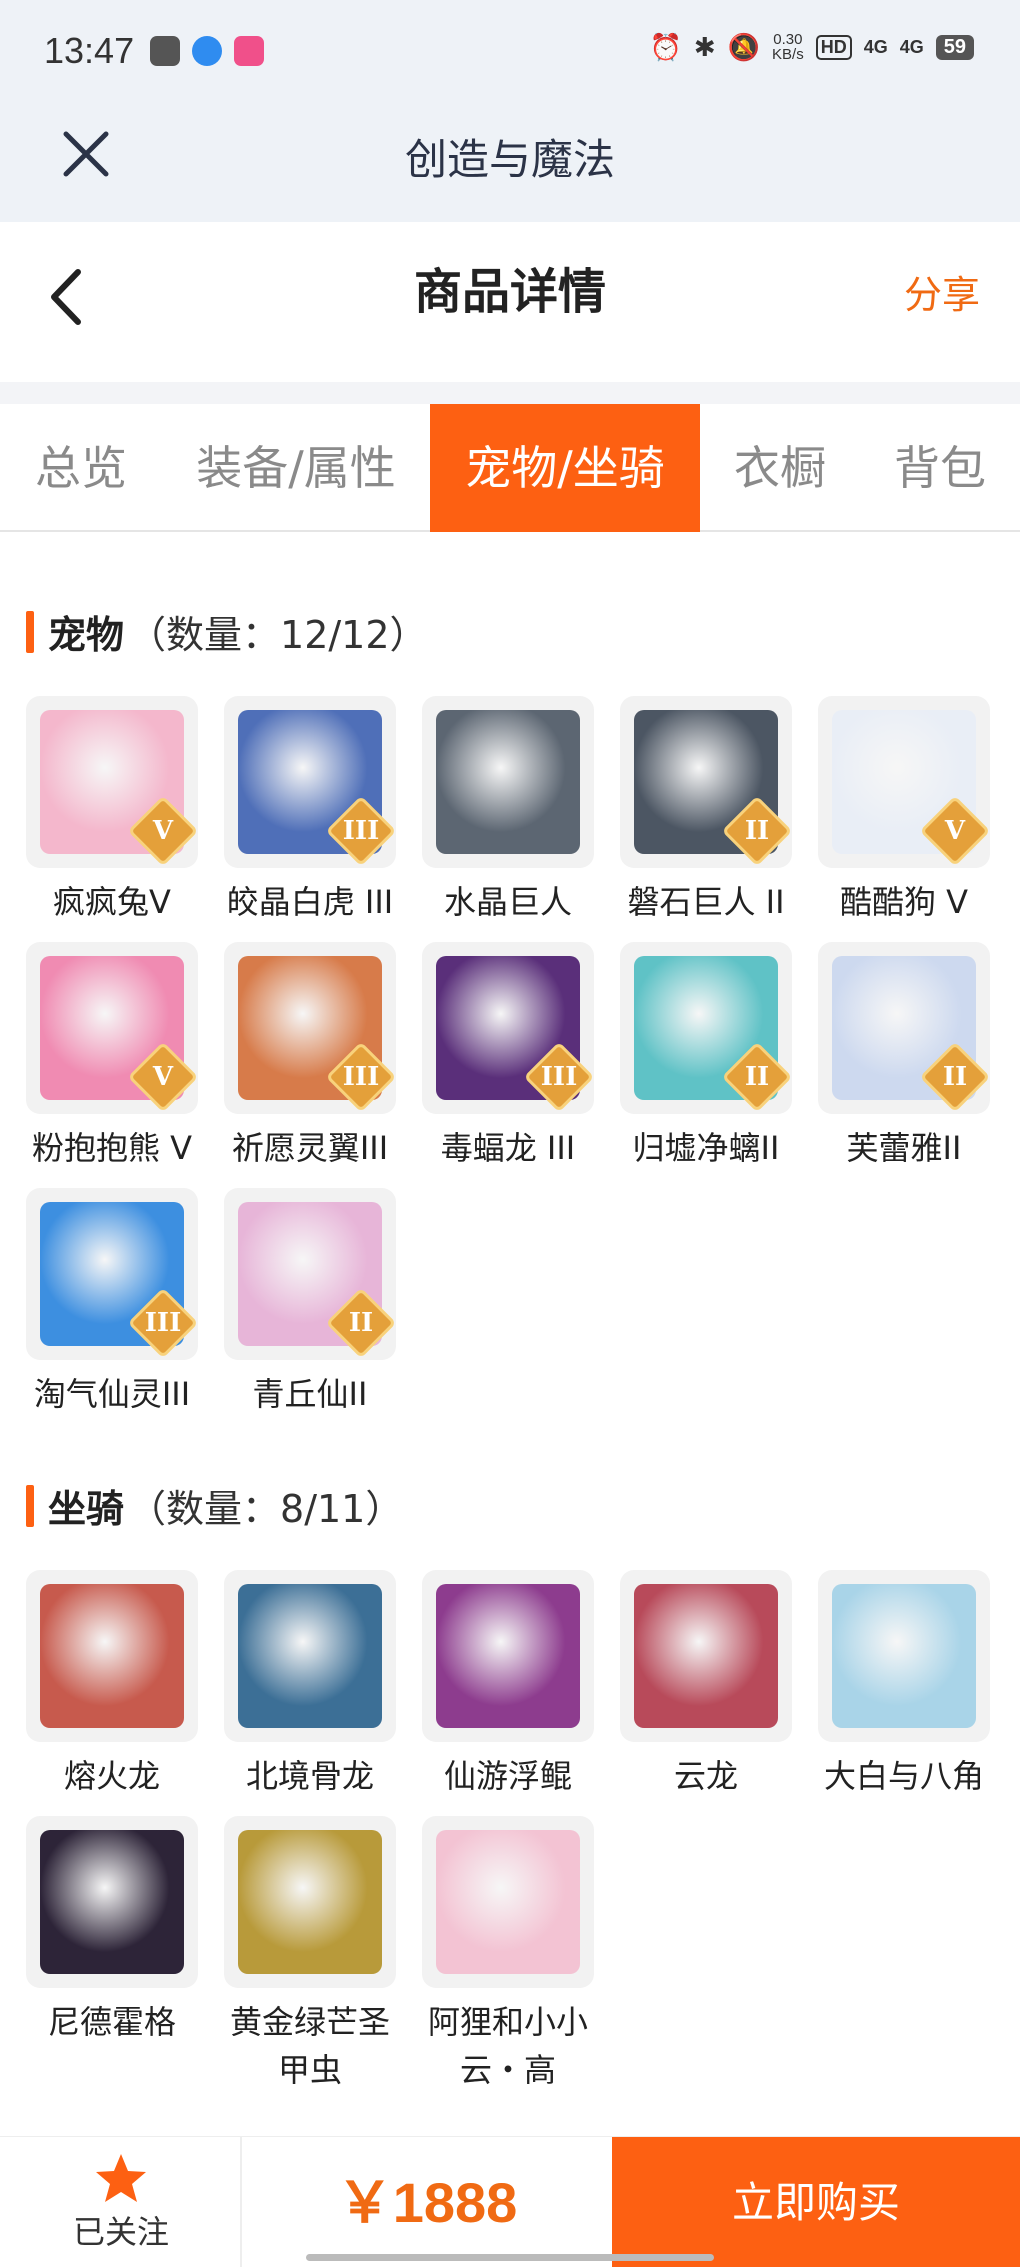 The width and height of the screenshot is (1020, 2267). Describe the element at coordinates (310, 1303) in the screenshot. I see `pet-item: II 青丘仙II` at that location.